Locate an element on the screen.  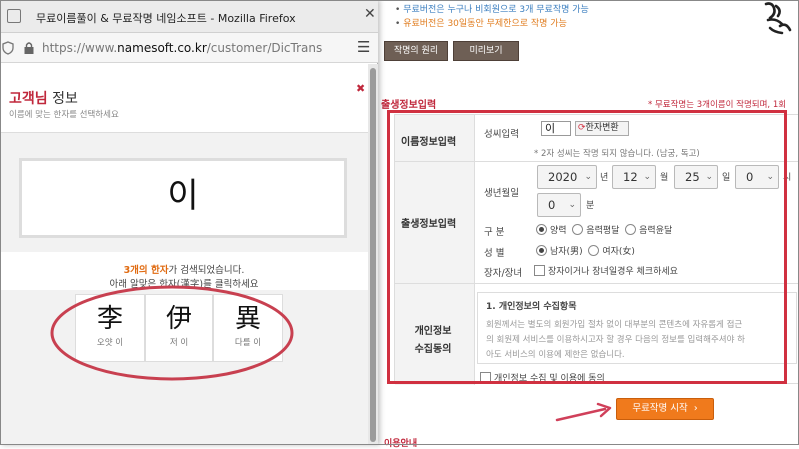
close-x-icon: ✖ is located at coordinates (360, 88).